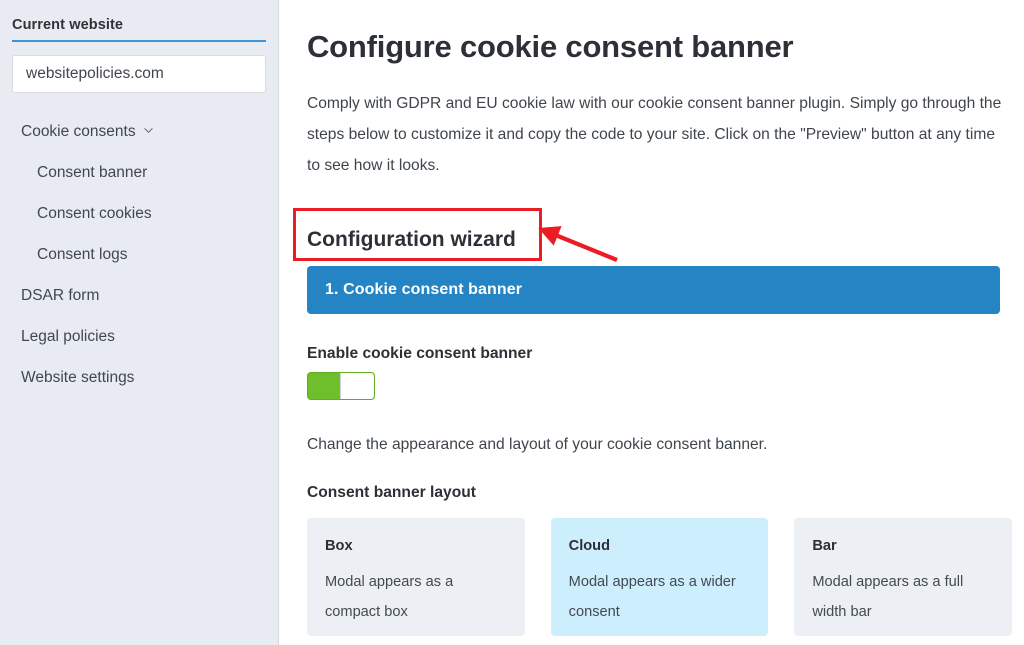  Describe the element at coordinates (139, 377) in the screenshot. I see `sidebar-item-website-settings: Website settings` at that location.